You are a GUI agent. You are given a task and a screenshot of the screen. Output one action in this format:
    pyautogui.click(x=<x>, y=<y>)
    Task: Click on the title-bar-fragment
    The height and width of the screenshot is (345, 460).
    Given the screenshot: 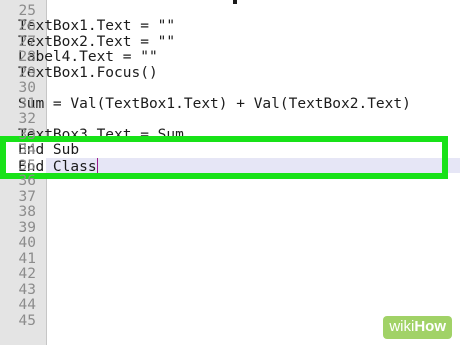 What is the action you would take?
    pyautogui.click(x=235, y=2)
    